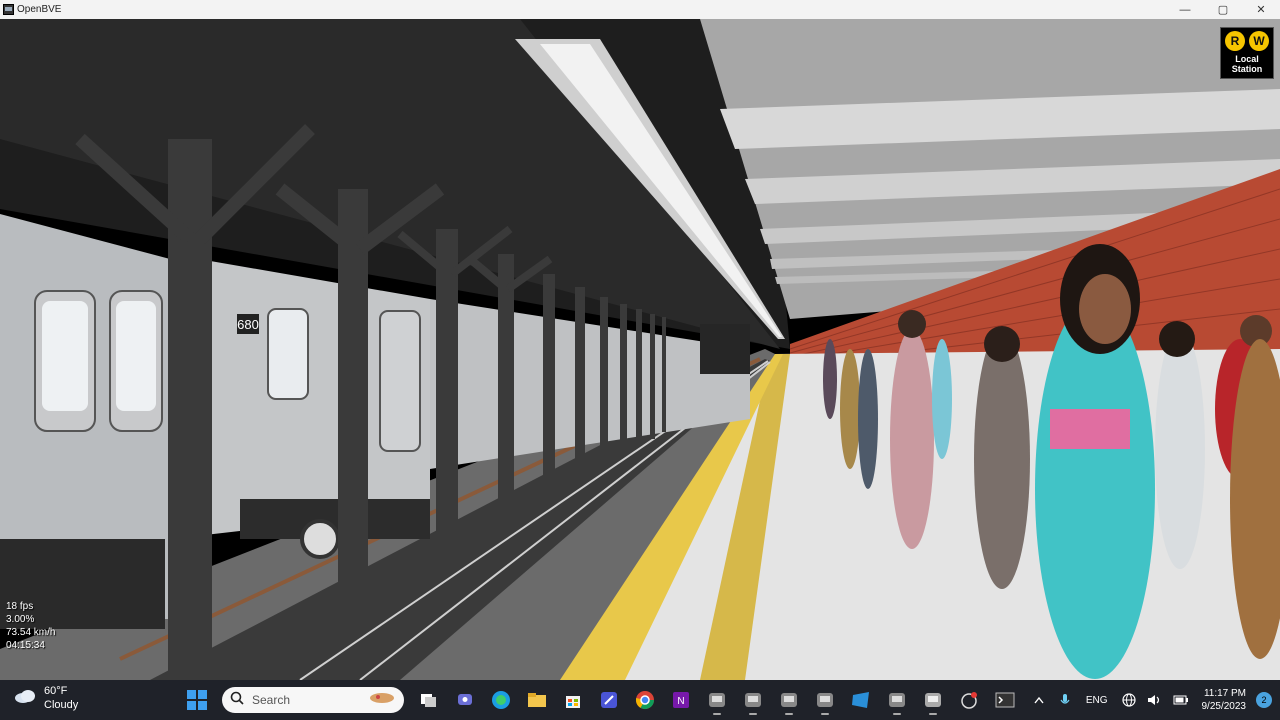 The height and width of the screenshot is (720, 1280). I want to click on fps-readout: 18 fps, so click(20, 606).